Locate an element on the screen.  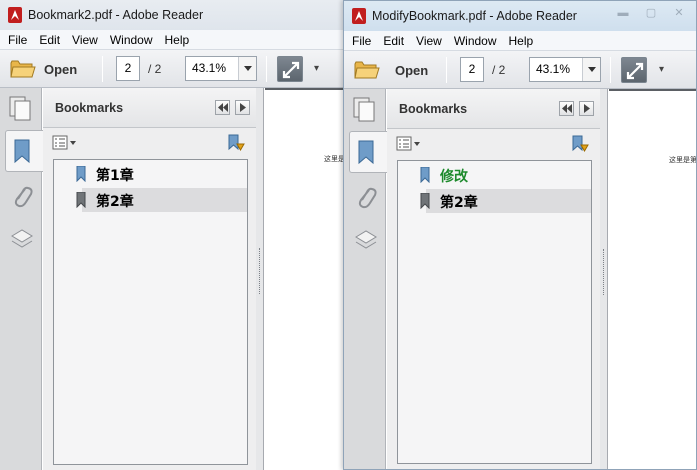
title-bar: ModifyBookmark.pdf - Adobe Reader ▬ ▢ ✕ is located at coordinates (520, 16).